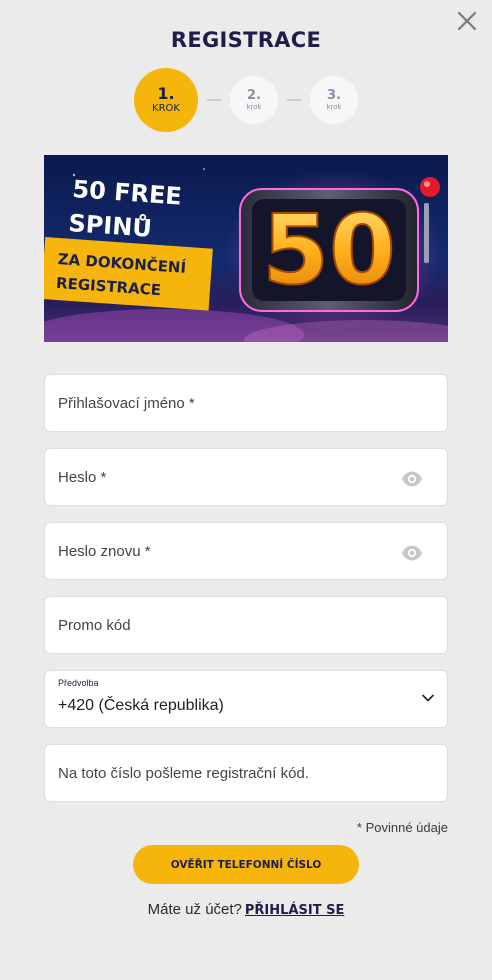 This screenshot has width=492, height=980. I want to click on step-indicator: 1. KROK 2. krok 3. krok, so click(246, 100).